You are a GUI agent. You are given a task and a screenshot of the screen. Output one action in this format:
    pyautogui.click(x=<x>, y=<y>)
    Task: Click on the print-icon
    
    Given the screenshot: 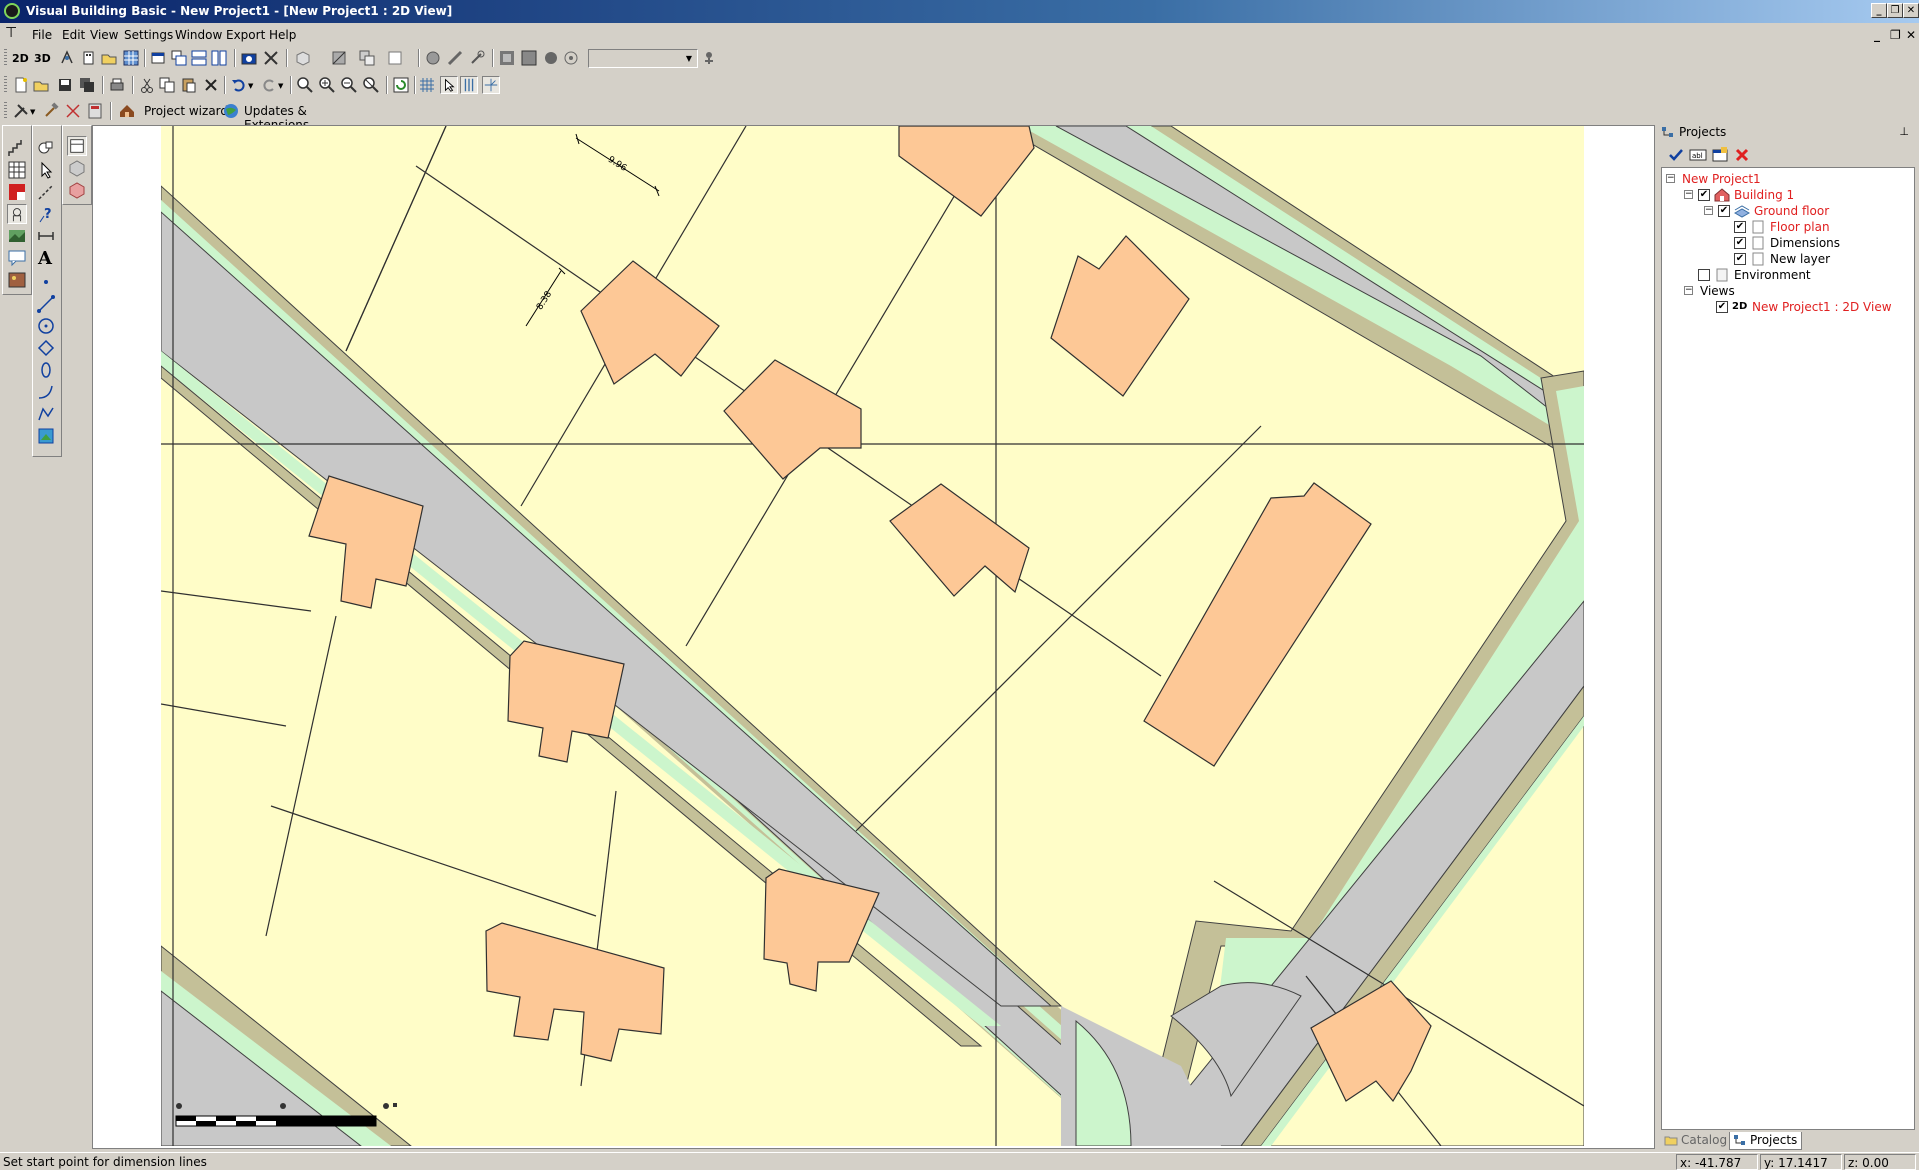 What is the action you would take?
    pyautogui.click(x=117, y=85)
    